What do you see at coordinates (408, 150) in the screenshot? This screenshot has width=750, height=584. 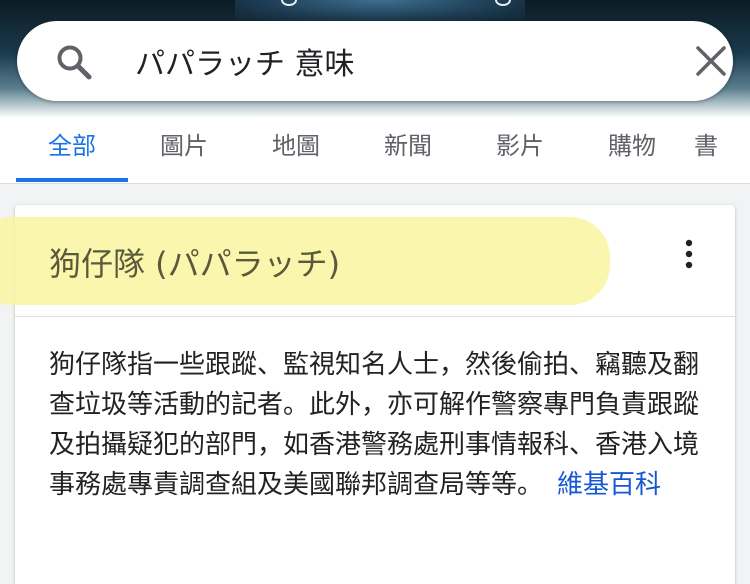 I see `tab-news: 新聞` at bounding box center [408, 150].